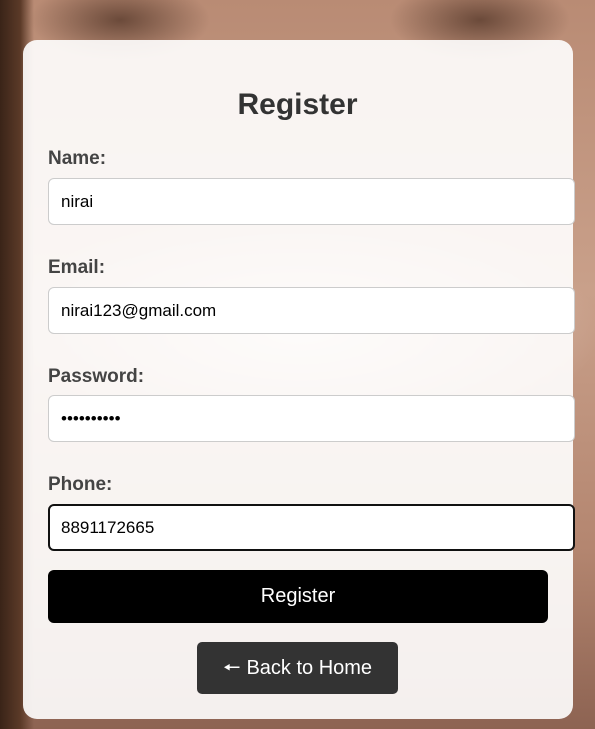 This screenshot has height=729, width=595. What do you see at coordinates (80, 484) in the screenshot?
I see `phone-label: Phone:` at bounding box center [80, 484].